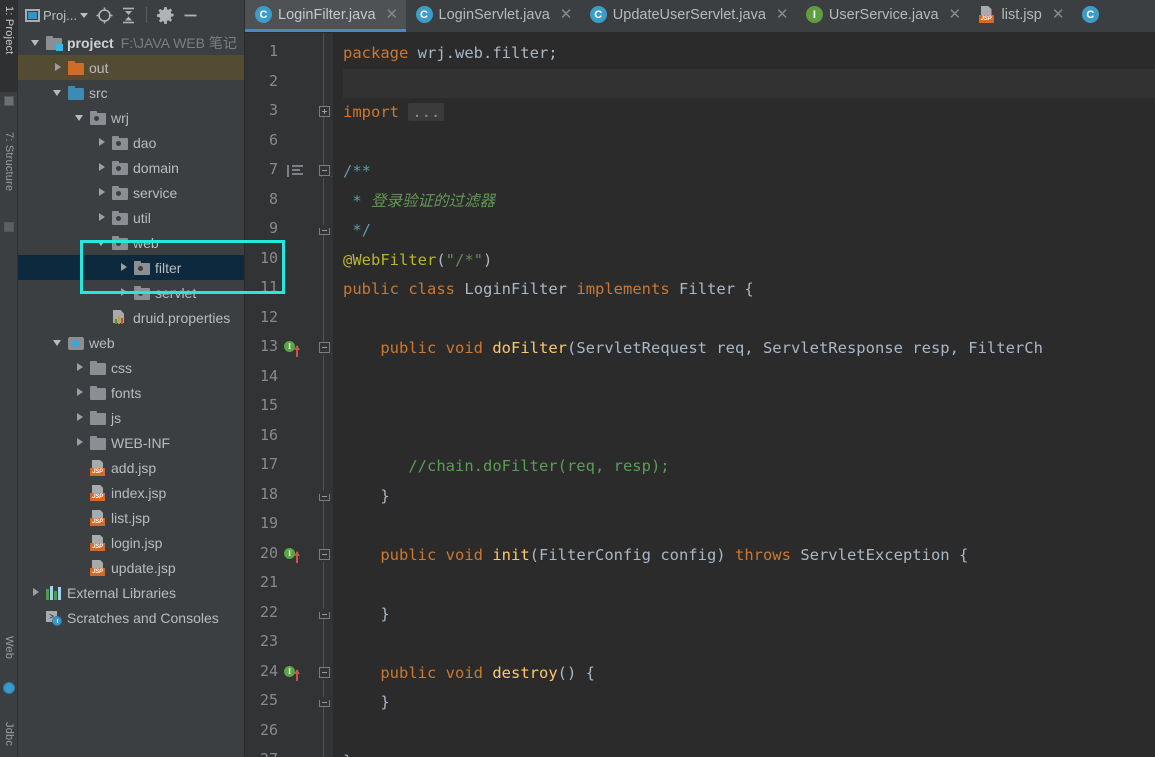 The width and height of the screenshot is (1155, 757). Describe the element at coordinates (131, 317) in the screenshot. I see `tree-row-druid-properties: druid.properties` at that location.